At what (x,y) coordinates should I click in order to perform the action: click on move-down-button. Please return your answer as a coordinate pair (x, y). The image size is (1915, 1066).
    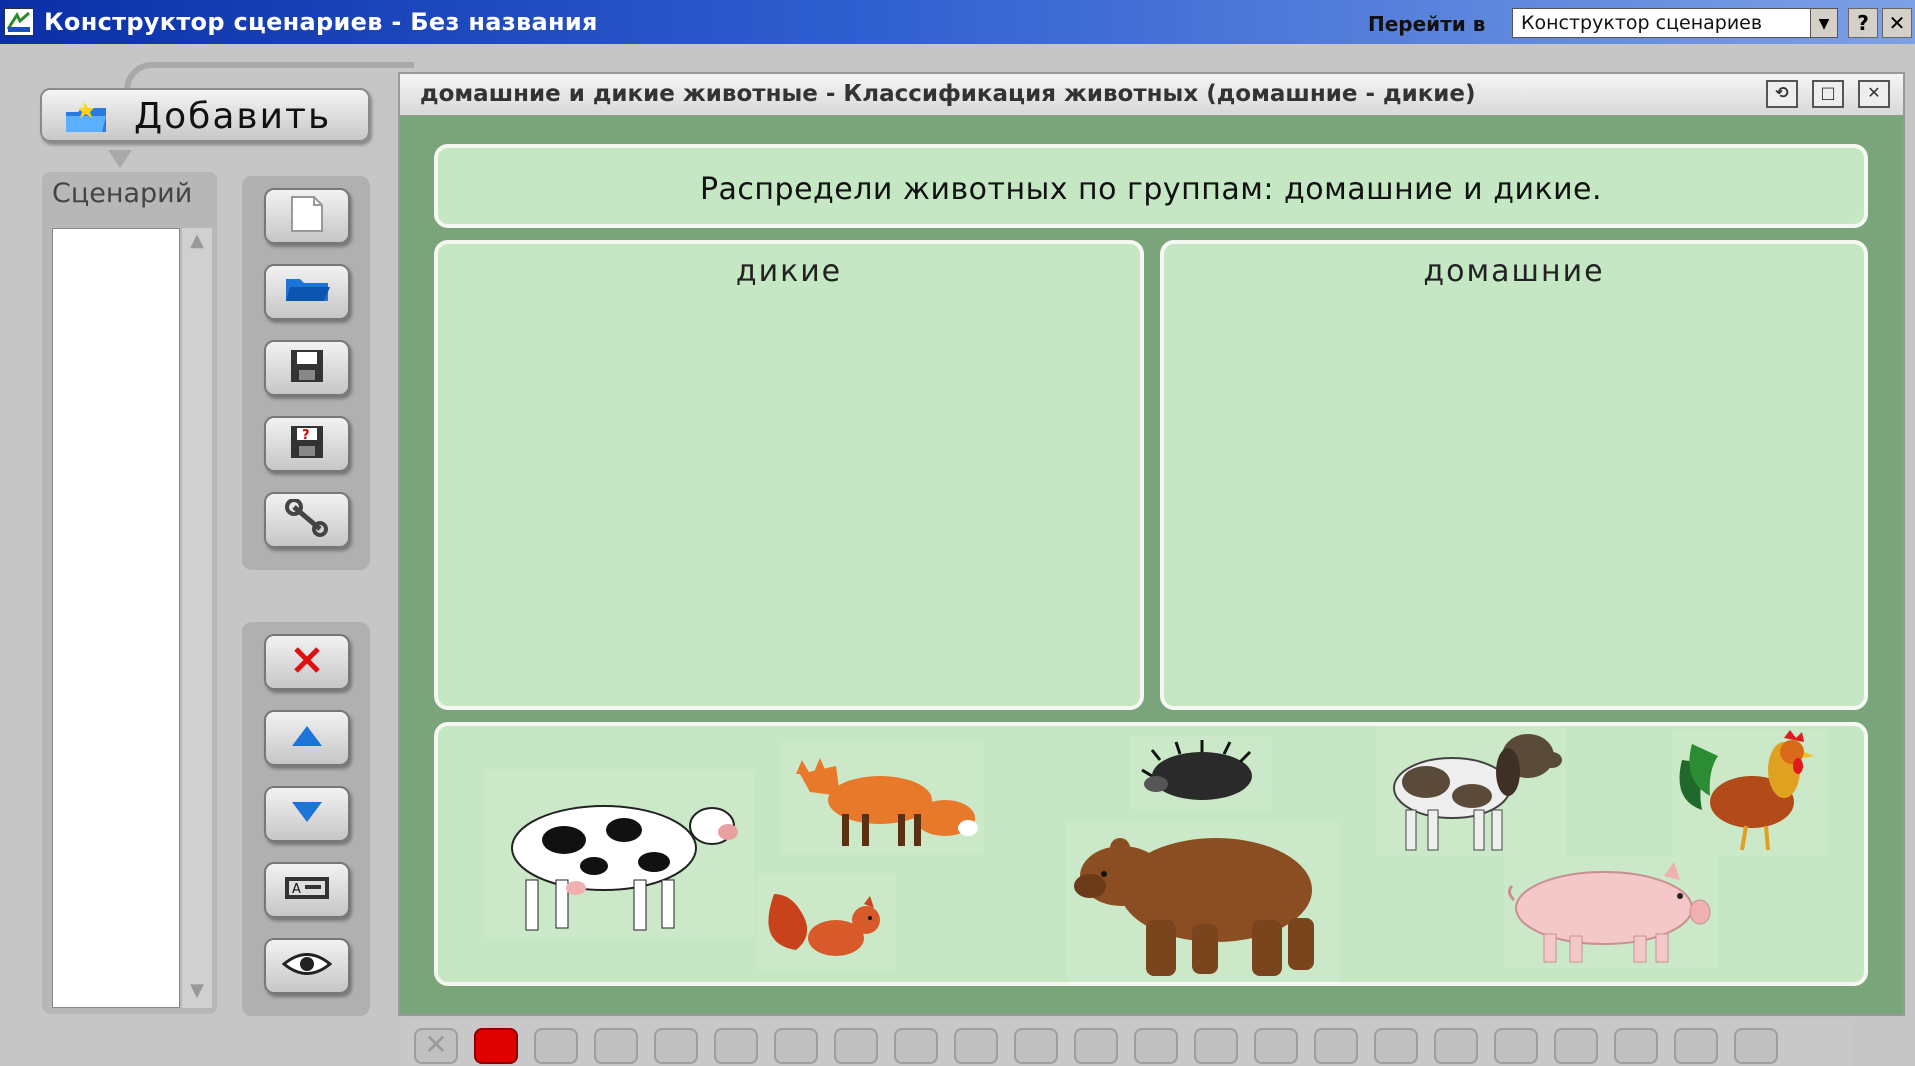
    Looking at the image, I should click on (307, 814).